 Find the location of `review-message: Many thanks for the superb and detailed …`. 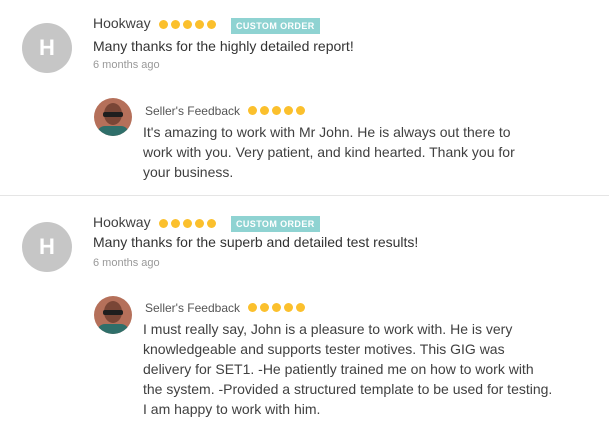

review-message: Many thanks for the superb and detailed … is located at coordinates (256, 242).